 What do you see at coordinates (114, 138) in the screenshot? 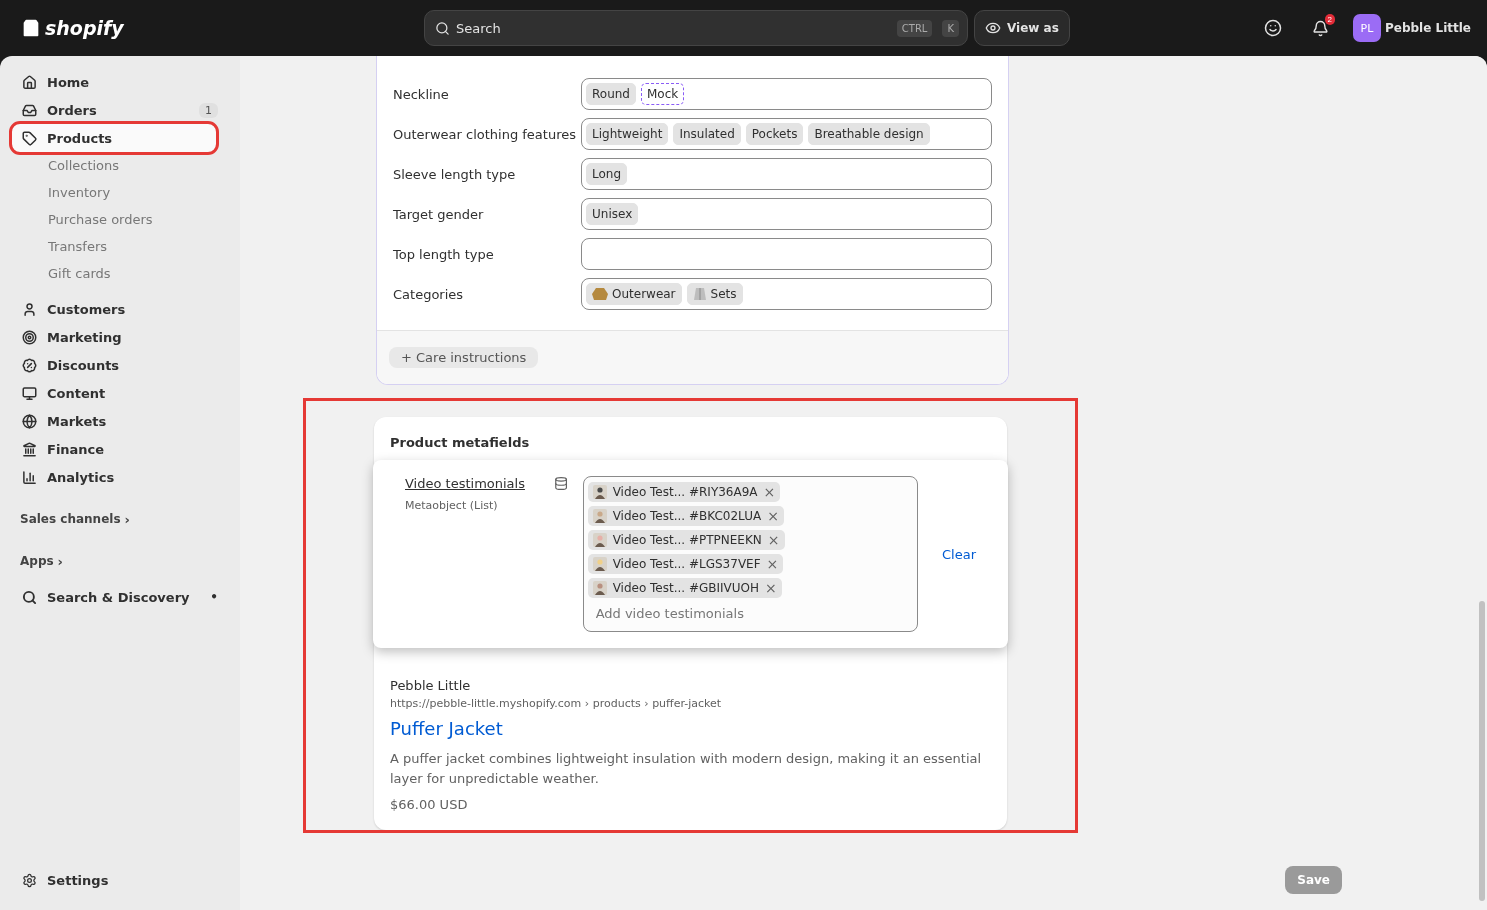
I see `nav-item: Products` at bounding box center [114, 138].